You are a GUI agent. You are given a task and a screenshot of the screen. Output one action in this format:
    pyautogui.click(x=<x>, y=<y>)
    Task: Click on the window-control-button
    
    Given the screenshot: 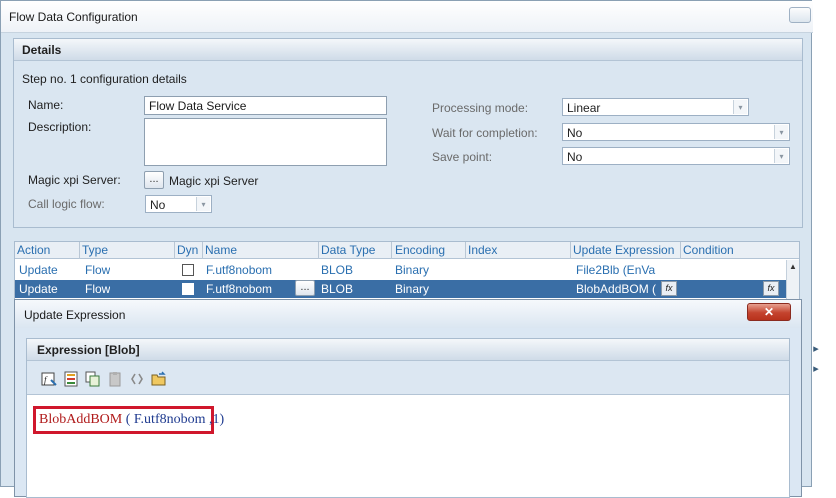 What is the action you would take?
    pyautogui.click(x=800, y=15)
    